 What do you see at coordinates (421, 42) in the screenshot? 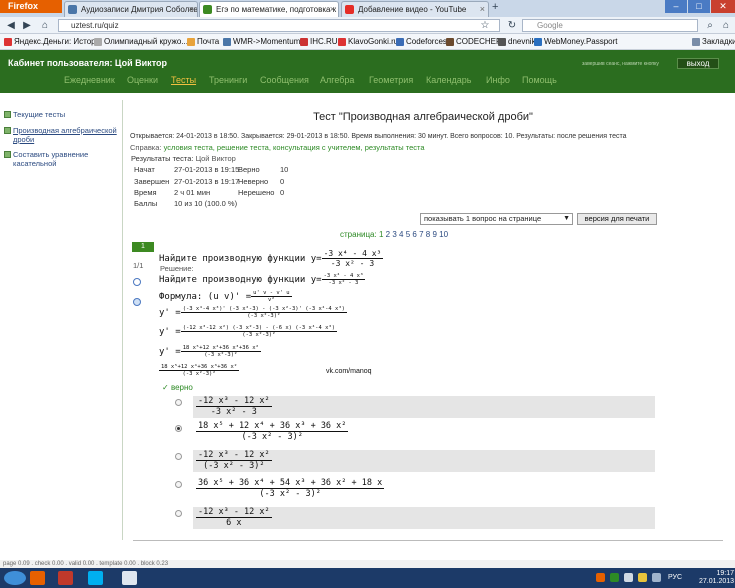
I see `bookmark-codeforces: Codeforces` at bounding box center [421, 42].